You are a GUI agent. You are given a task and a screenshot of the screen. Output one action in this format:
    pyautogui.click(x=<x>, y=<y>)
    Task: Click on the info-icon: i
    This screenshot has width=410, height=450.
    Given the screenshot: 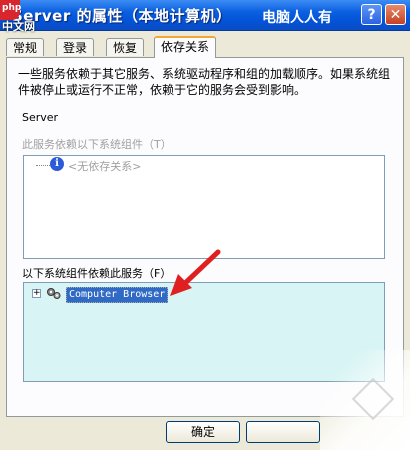 What is the action you would take?
    pyautogui.click(x=57, y=164)
    